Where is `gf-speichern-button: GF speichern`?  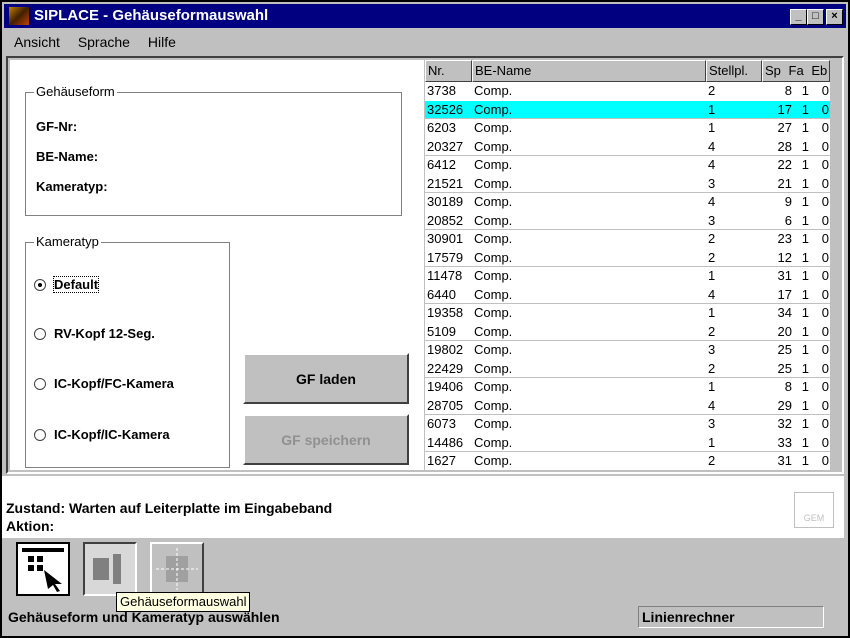
gf-speichern-button: GF speichern is located at coordinates (326, 439).